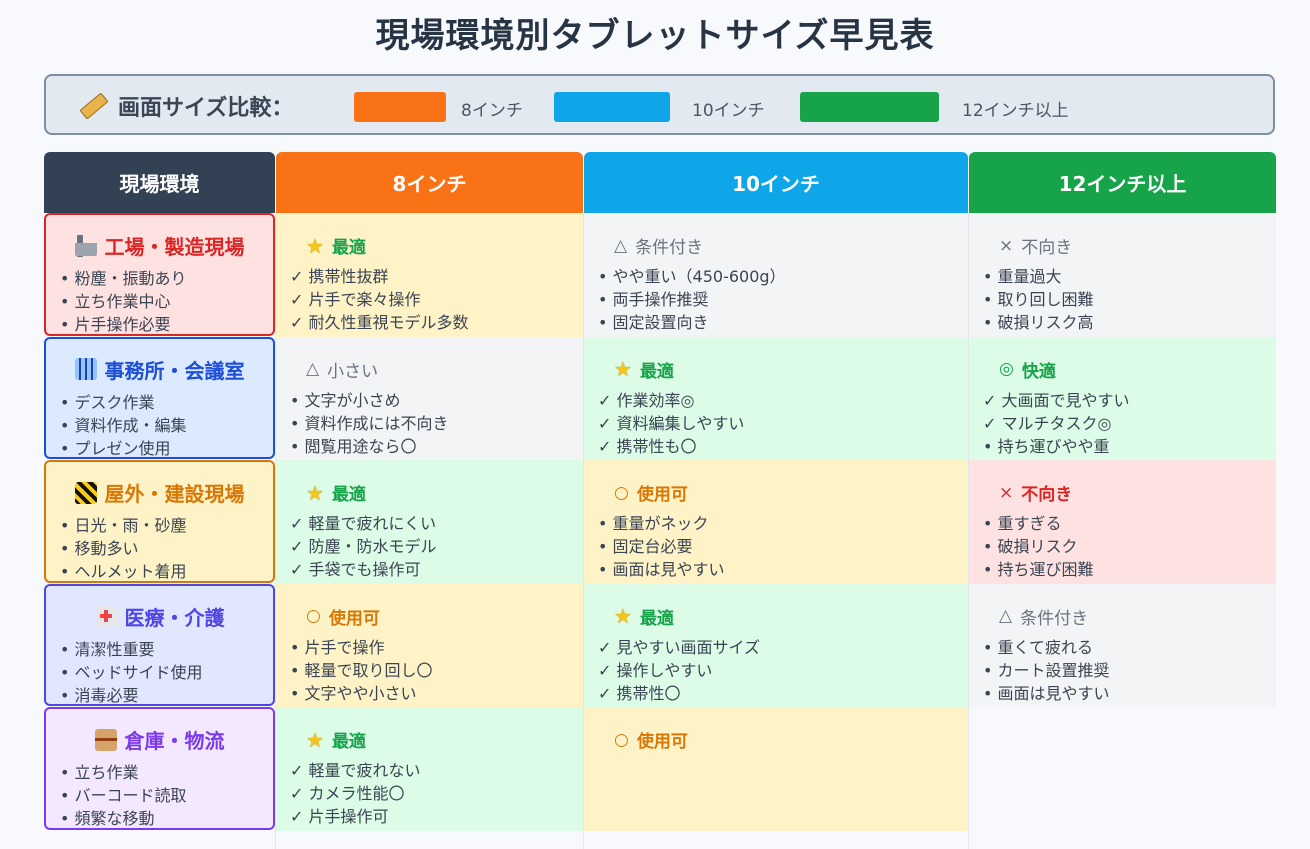 The width and height of the screenshot is (1310, 849). I want to click on cell-bullet-list: • やや重い（450-600g） • 両手操作推奨 • 固定設置向き, so click(692, 299).